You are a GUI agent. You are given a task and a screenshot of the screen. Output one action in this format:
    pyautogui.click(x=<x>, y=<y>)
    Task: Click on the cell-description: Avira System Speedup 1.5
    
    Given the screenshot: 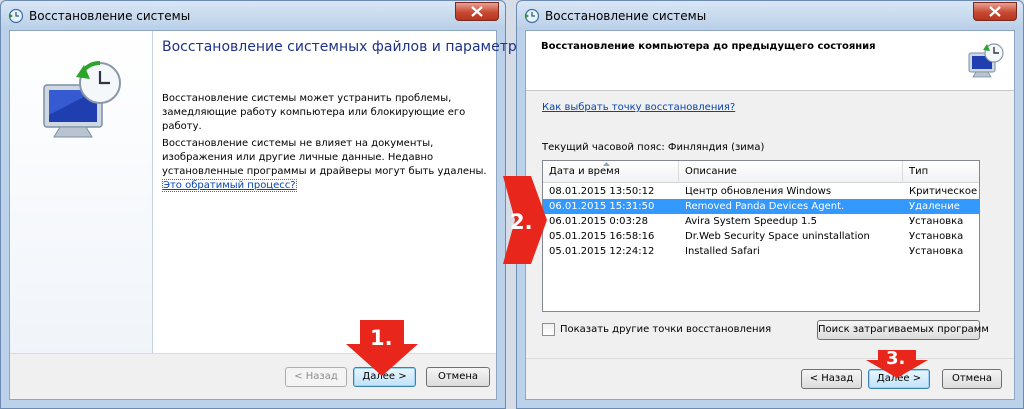 What is the action you would take?
    pyautogui.click(x=751, y=221)
    